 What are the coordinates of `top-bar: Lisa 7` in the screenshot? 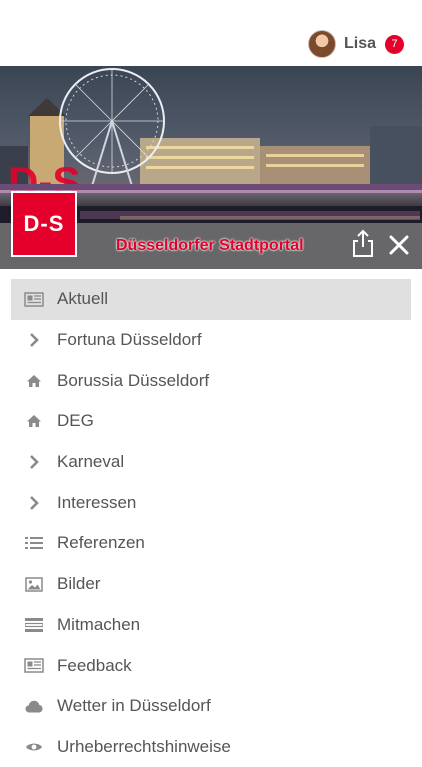 It's located at (211, 33).